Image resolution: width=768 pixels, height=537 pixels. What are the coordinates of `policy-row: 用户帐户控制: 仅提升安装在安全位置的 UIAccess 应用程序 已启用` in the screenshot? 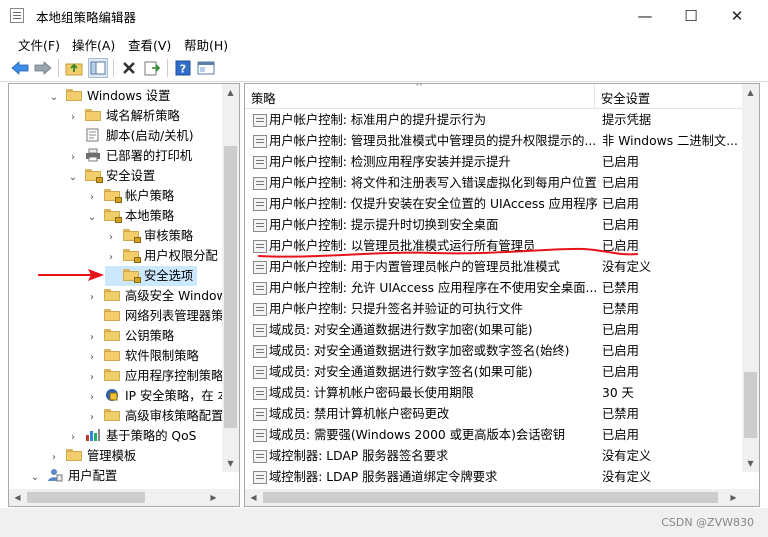 It's located at (493, 204).